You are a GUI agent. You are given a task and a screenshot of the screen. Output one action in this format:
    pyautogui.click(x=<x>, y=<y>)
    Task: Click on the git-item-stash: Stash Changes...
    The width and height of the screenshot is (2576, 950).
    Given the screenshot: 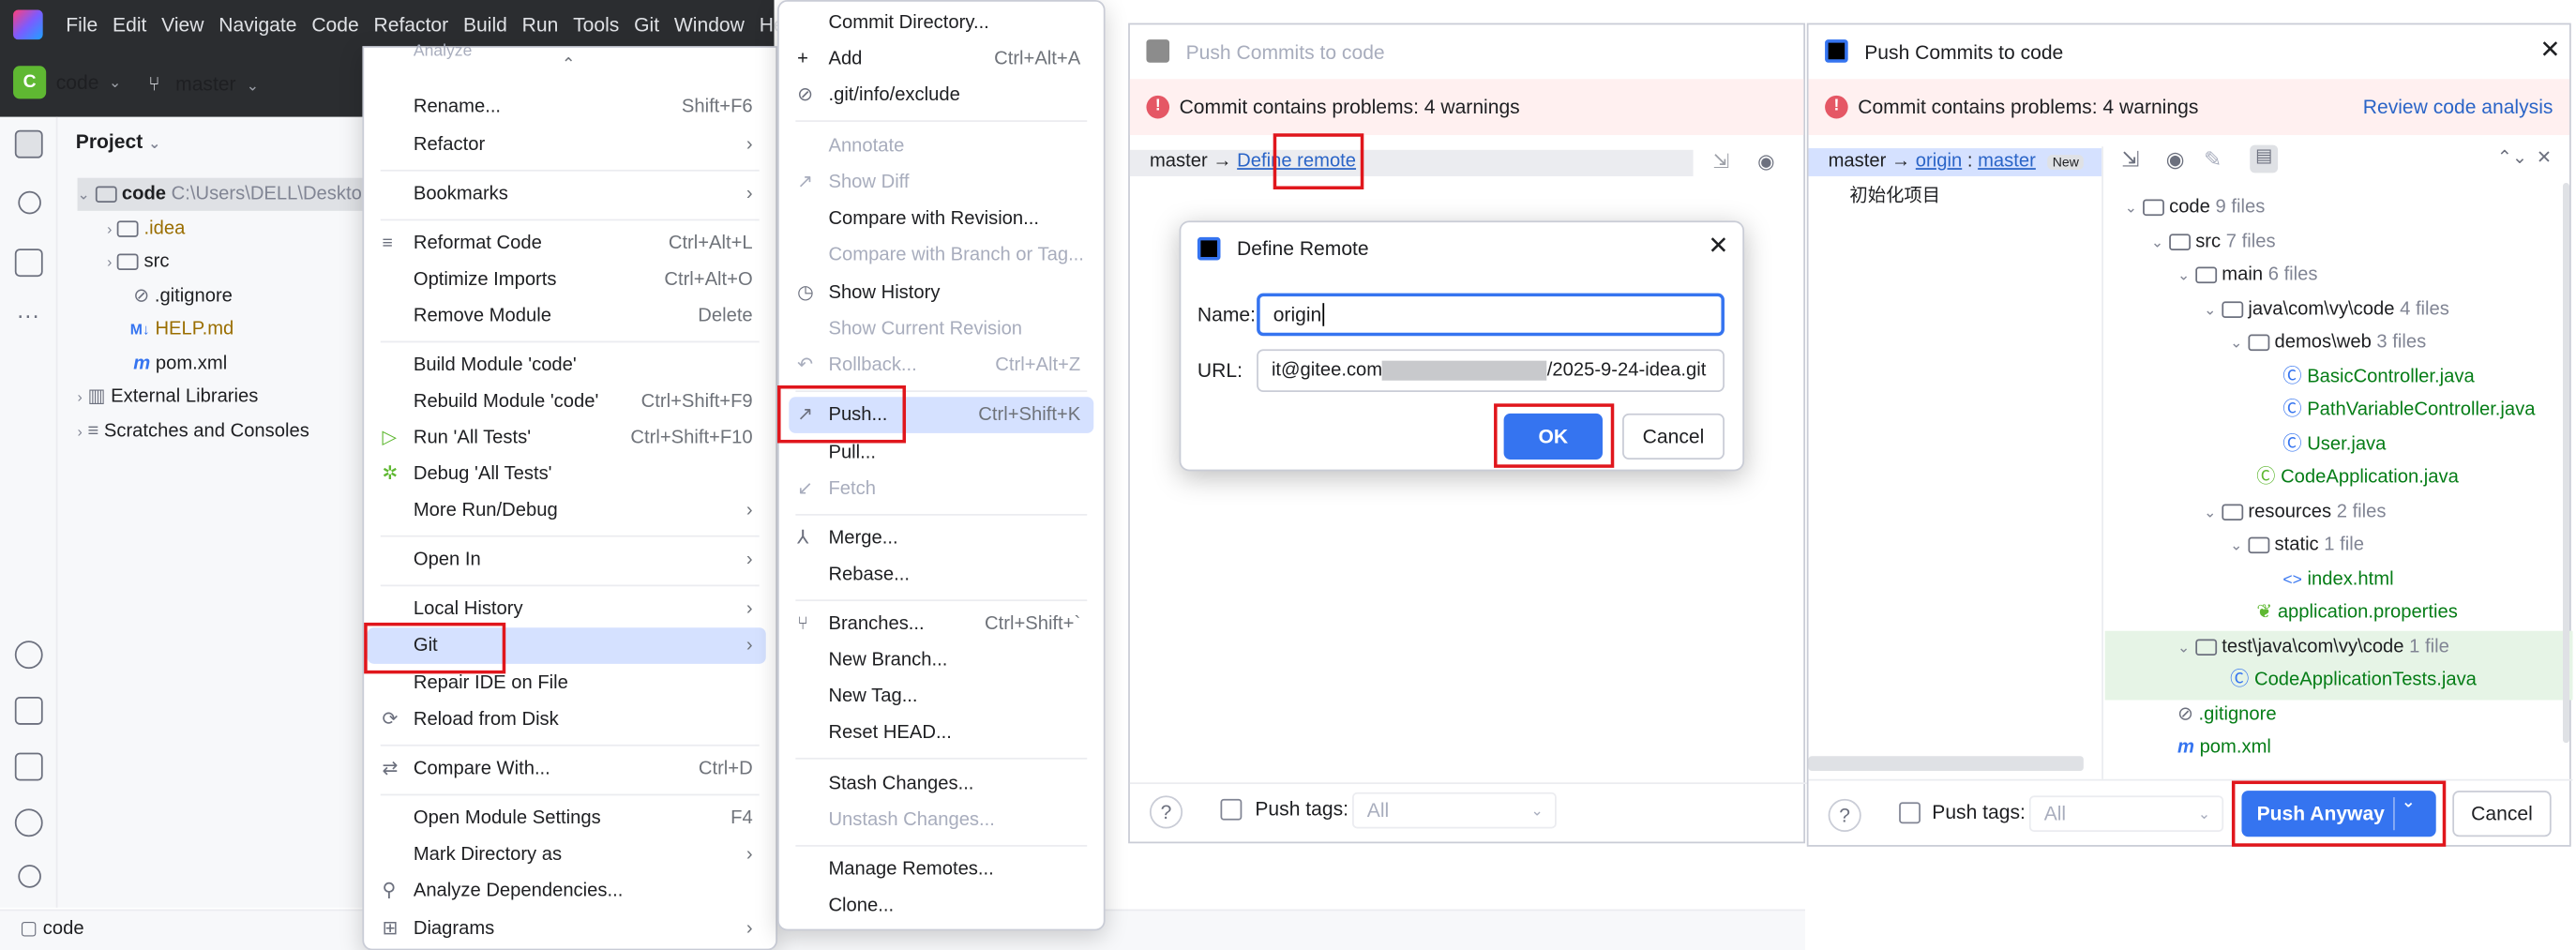 What is the action you would take?
    pyautogui.click(x=941, y=784)
    